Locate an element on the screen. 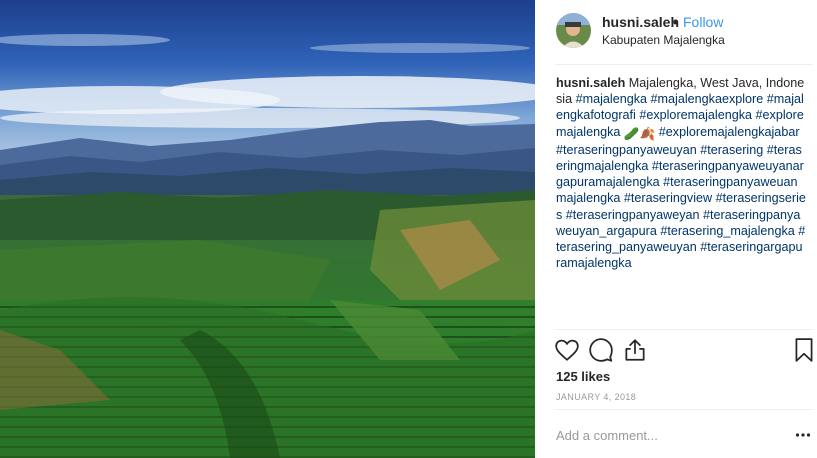 The width and height of the screenshot is (817, 458). hashtag-link: #majalengka is located at coordinates (611, 99).